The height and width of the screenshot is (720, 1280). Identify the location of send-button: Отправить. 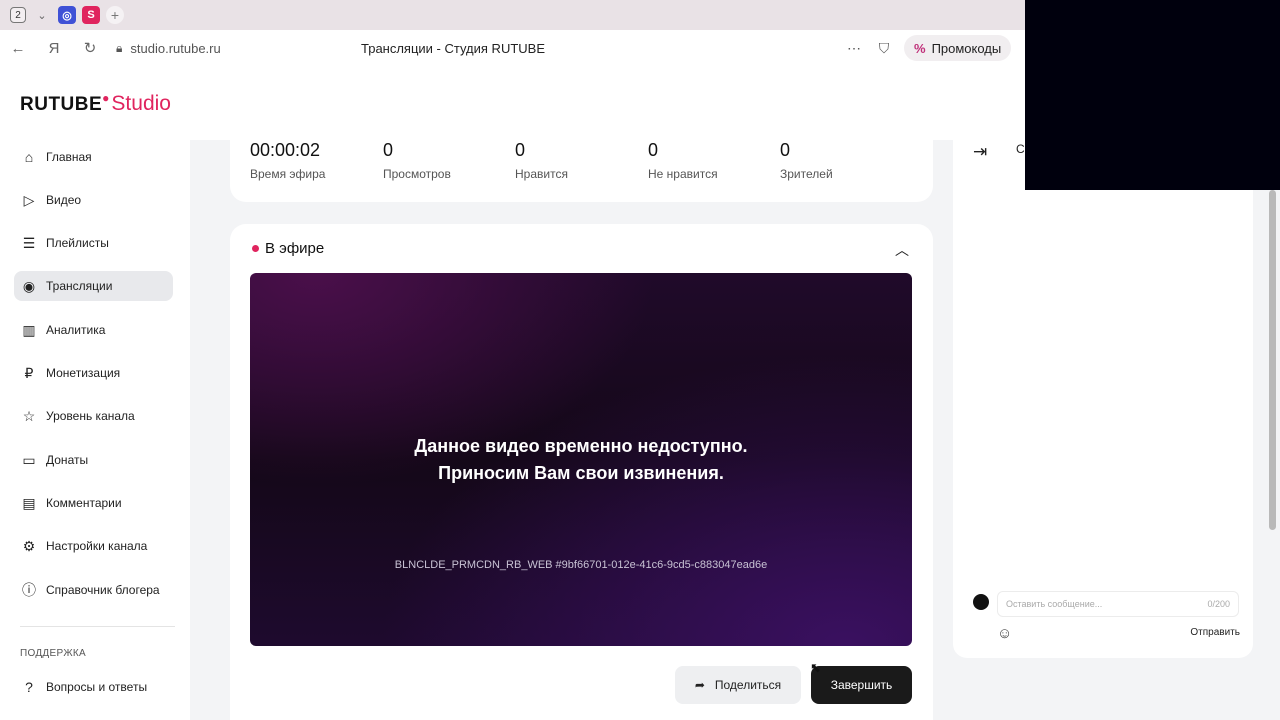
(1215, 632).